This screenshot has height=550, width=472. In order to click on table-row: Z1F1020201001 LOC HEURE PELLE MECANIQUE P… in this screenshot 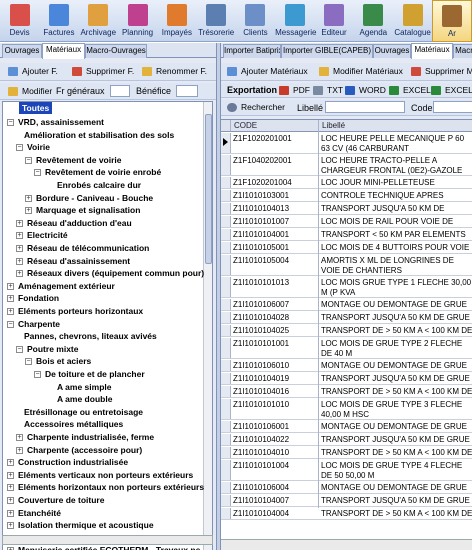, I will do `click(346, 143)`.